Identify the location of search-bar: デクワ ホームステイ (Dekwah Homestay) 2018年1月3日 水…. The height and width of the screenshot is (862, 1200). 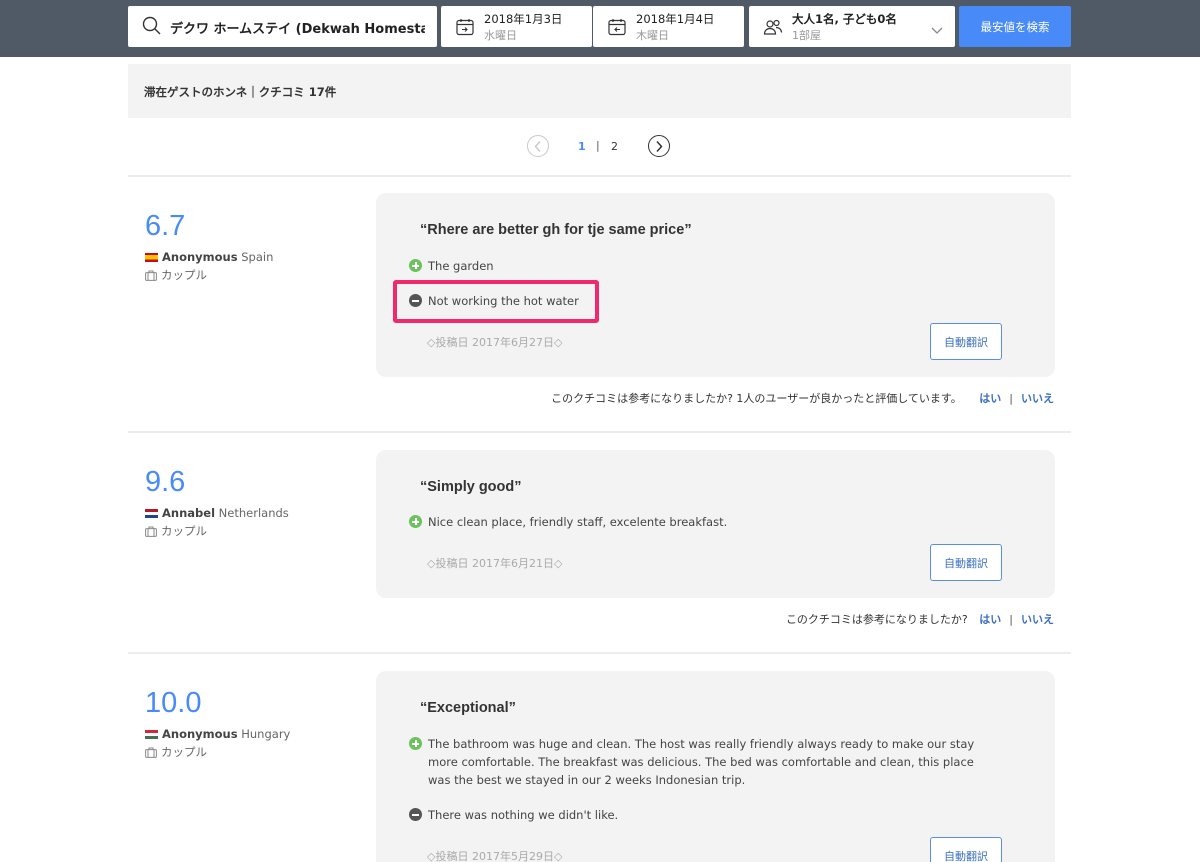
(600, 28).